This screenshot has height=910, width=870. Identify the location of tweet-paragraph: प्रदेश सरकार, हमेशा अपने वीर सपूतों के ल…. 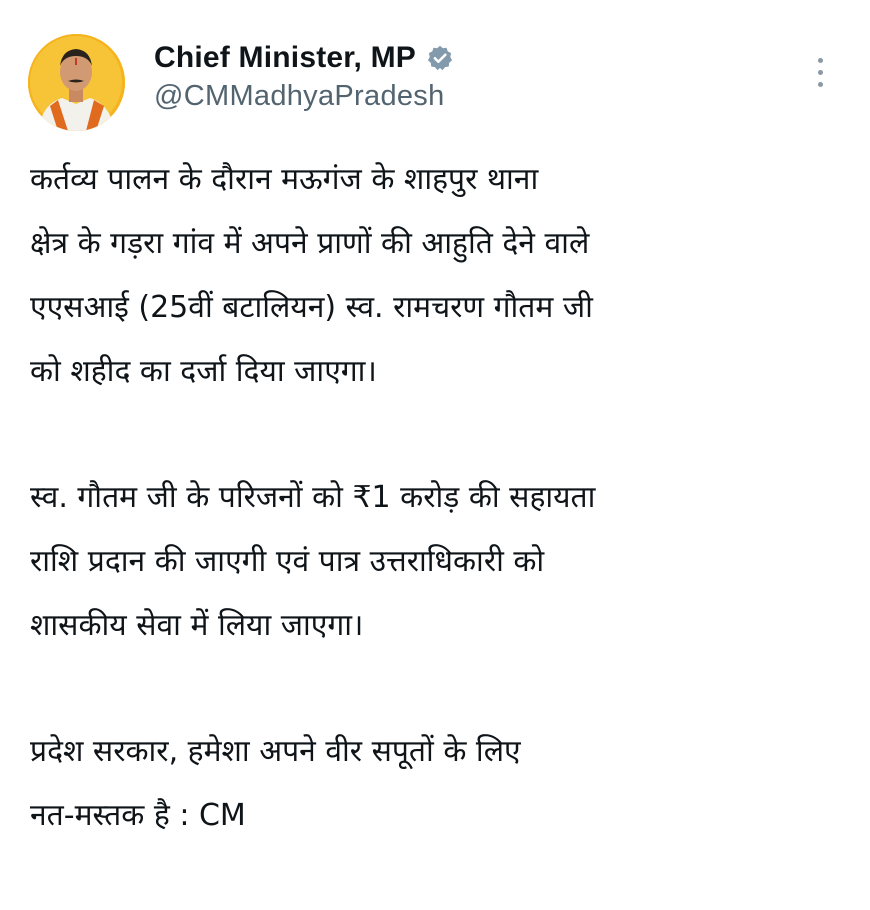
(440, 784).